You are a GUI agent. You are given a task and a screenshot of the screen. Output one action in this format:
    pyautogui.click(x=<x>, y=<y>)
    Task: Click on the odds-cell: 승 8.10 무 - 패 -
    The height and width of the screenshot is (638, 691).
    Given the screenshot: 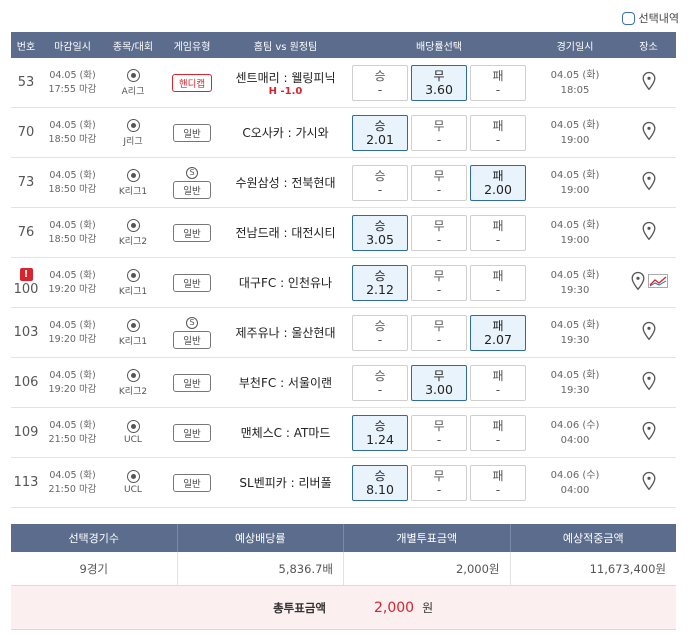 What is the action you would take?
    pyautogui.click(x=439, y=482)
    